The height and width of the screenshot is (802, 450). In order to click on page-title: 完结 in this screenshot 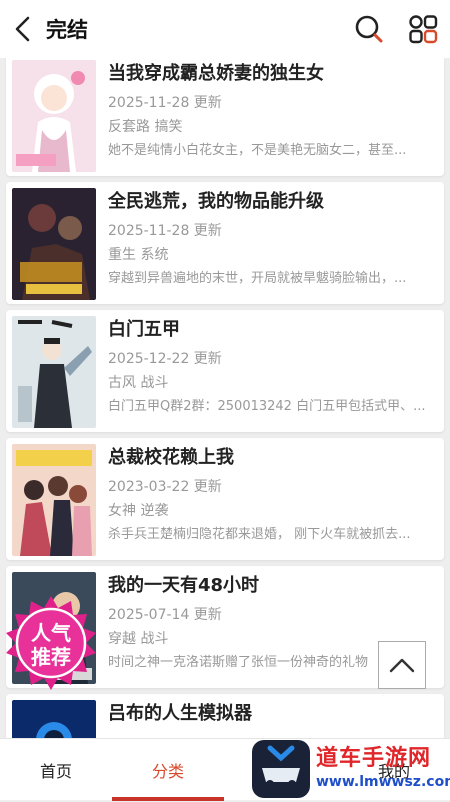, I will do `click(67, 30)`.